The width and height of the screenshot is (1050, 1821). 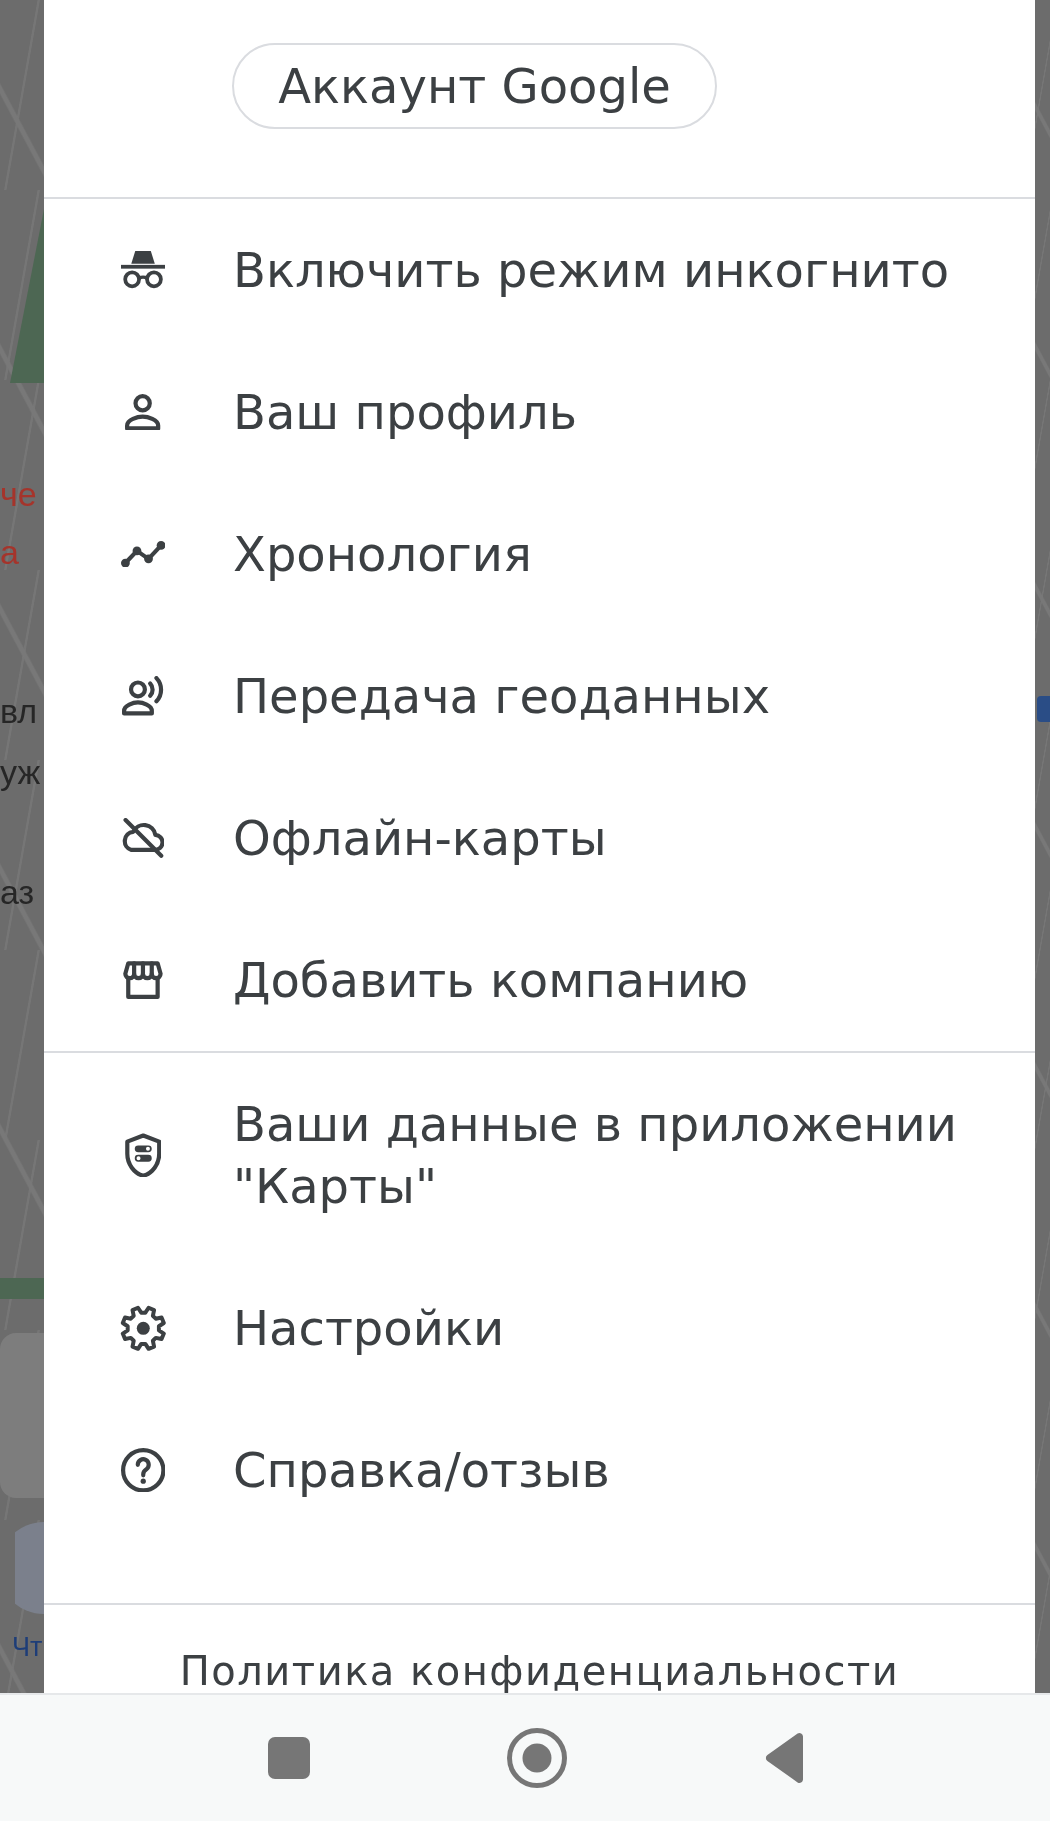 I want to click on person-icon, so click(x=143, y=412).